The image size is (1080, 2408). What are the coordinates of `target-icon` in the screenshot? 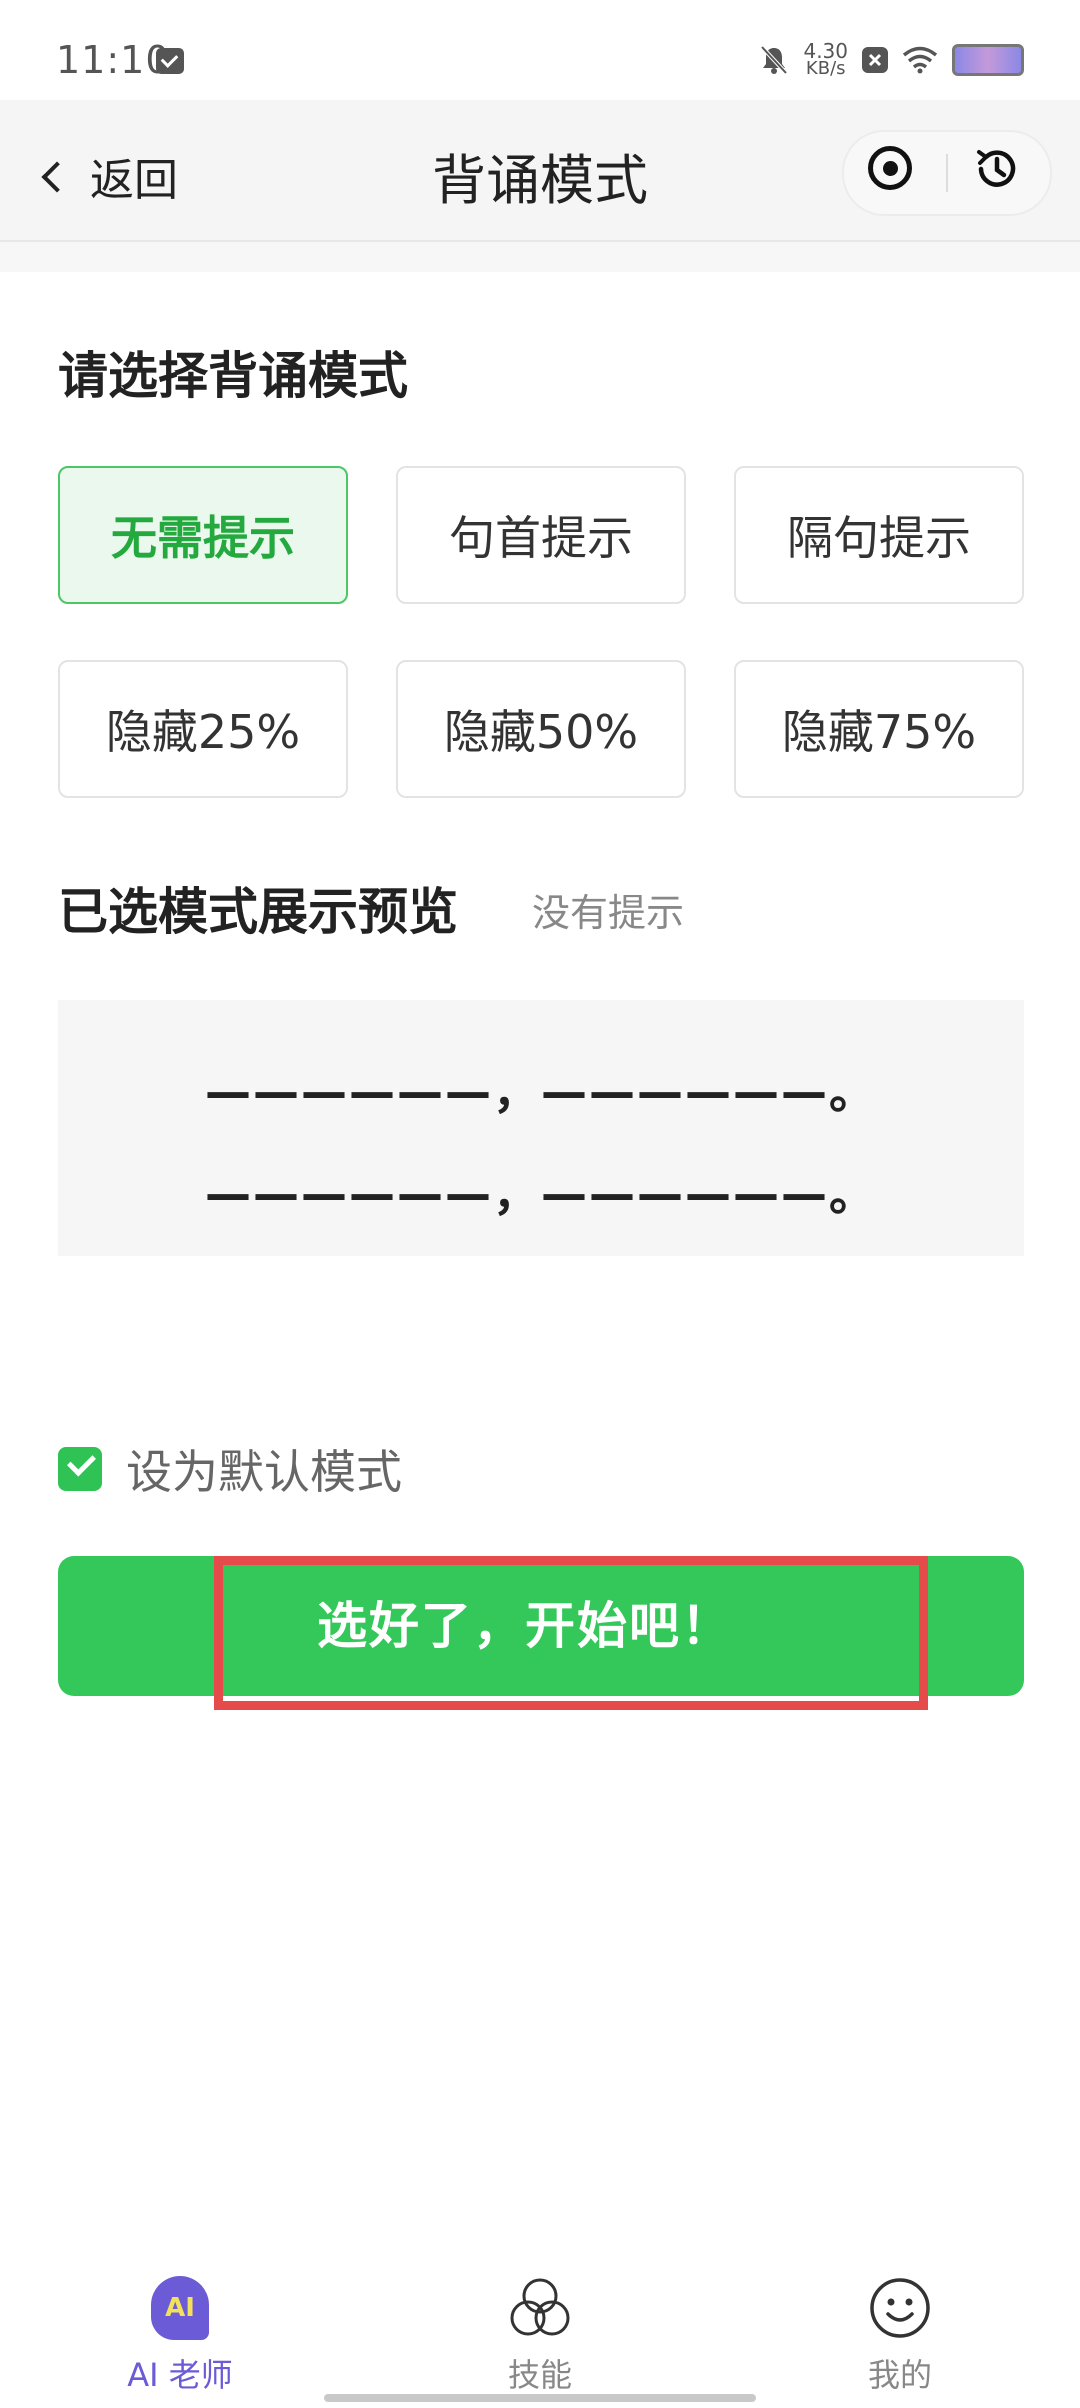 It's located at (890, 168).